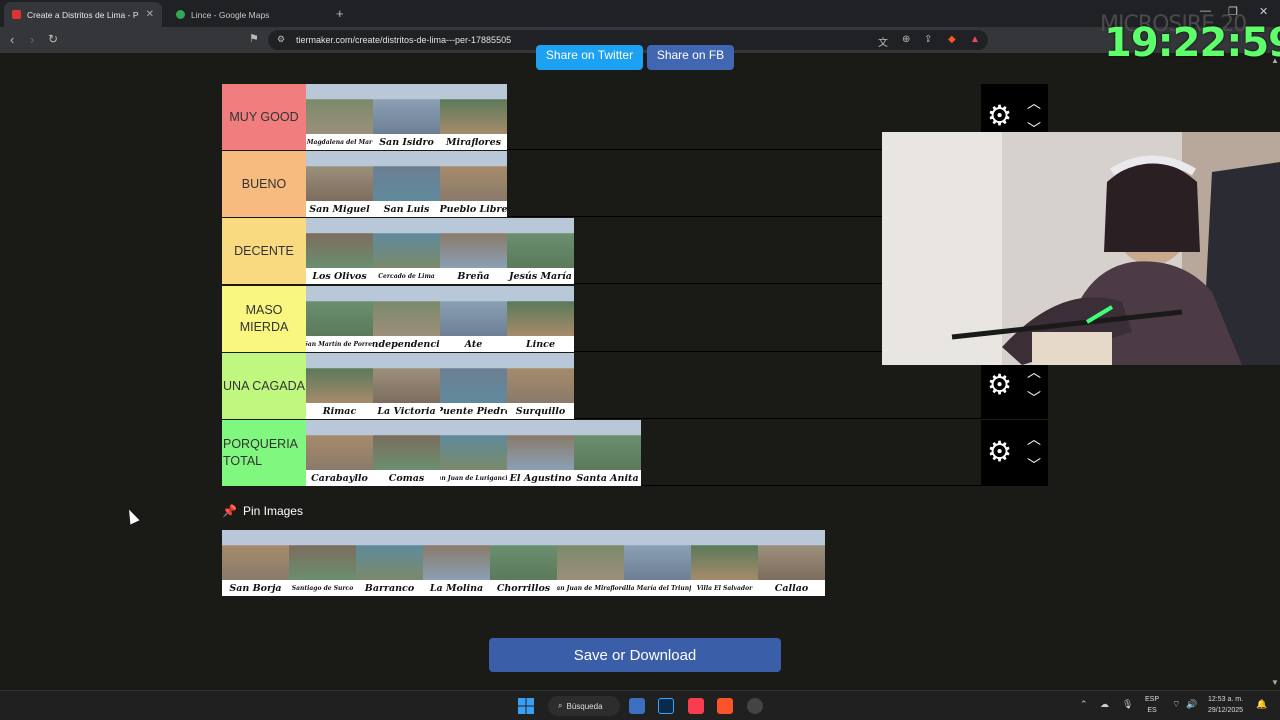 The height and width of the screenshot is (720, 1280). Describe the element at coordinates (724, 588) in the screenshot. I see `district-caption: Villa El Salvador` at that location.